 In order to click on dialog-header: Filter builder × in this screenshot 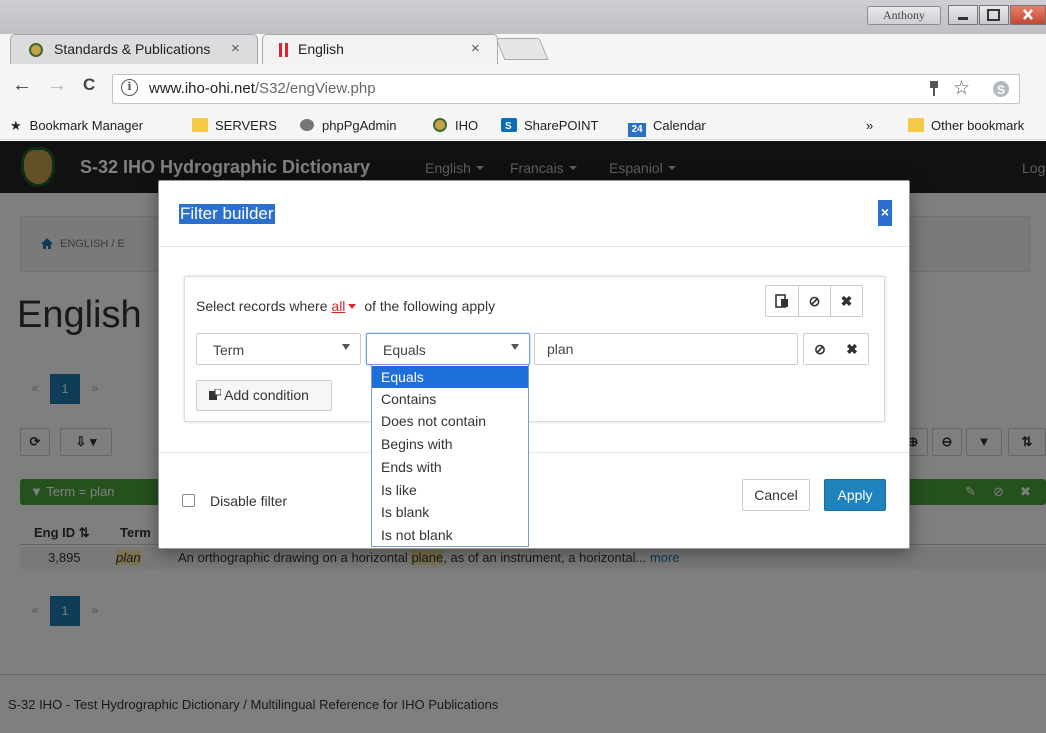, I will do `click(534, 214)`.